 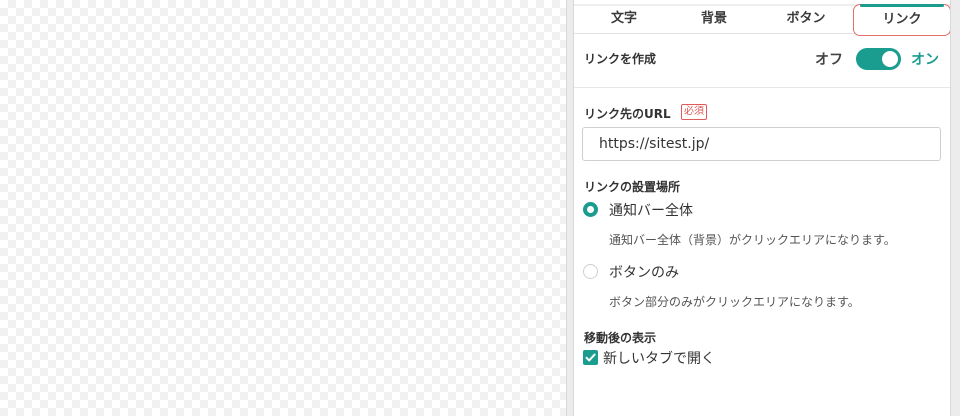 What do you see at coordinates (878, 59) in the screenshot?
I see `create-link-toggle` at bounding box center [878, 59].